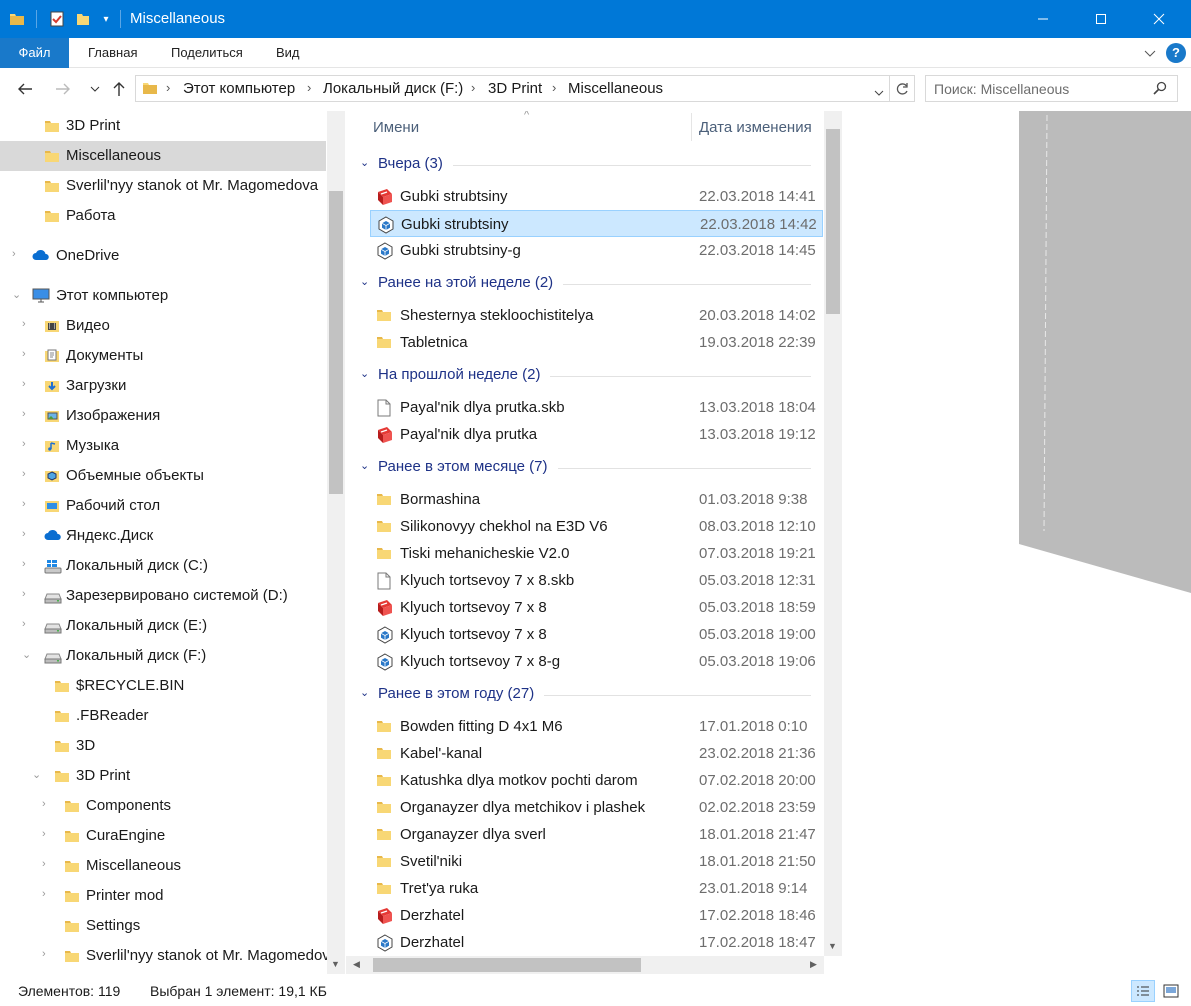 This screenshot has height=1006, width=1191. What do you see at coordinates (163, 296) in the screenshot?
I see `nav-item: ⌄ Этот компьютер` at bounding box center [163, 296].